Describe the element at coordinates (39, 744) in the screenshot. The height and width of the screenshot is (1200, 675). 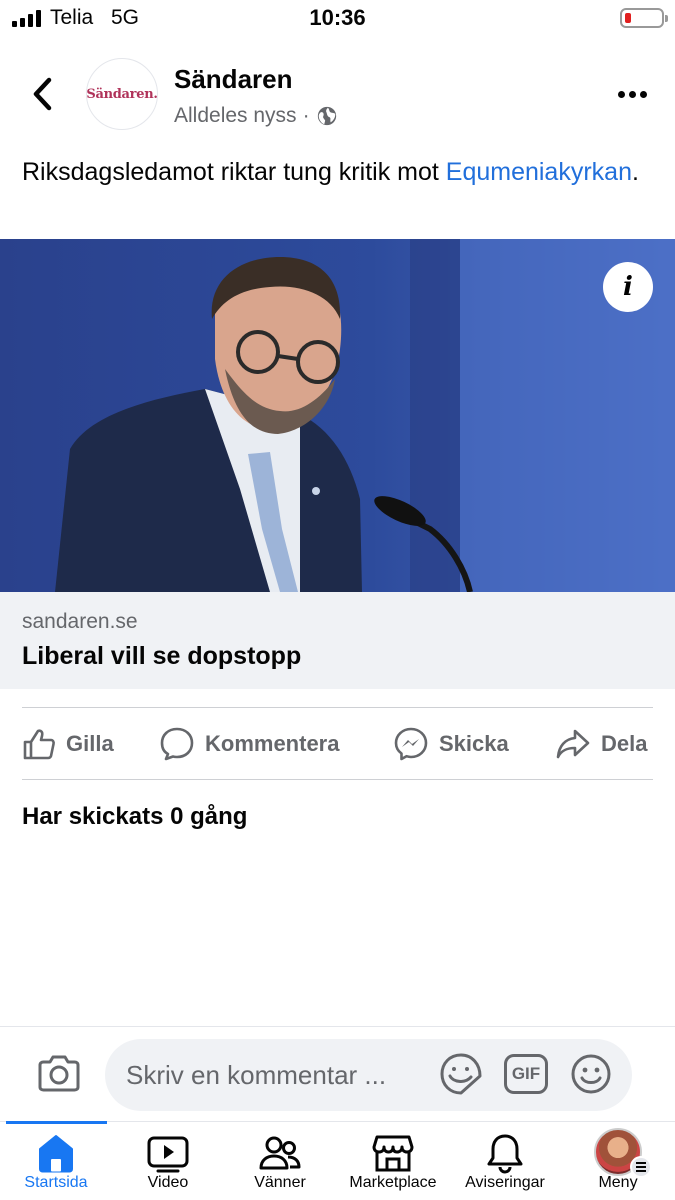
I see `thumbs-up-icon` at that location.